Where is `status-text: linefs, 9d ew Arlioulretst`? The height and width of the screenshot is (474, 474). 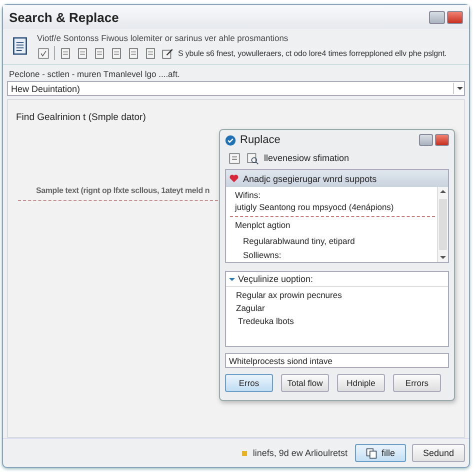
status-text: linefs, 9d ew Arlioulretst is located at coordinates (300, 453).